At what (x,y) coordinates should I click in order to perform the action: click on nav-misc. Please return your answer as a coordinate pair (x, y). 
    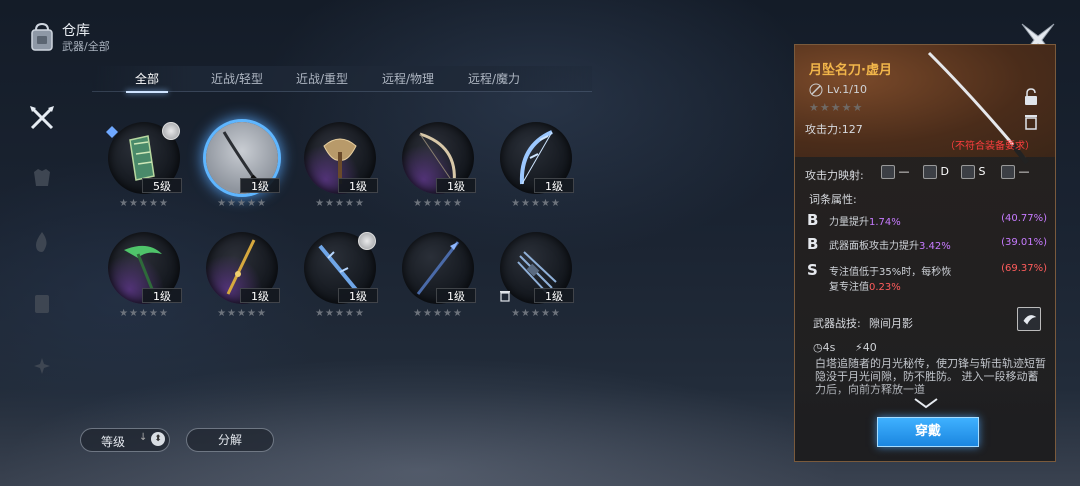
    Looking at the image, I should click on (42, 366).